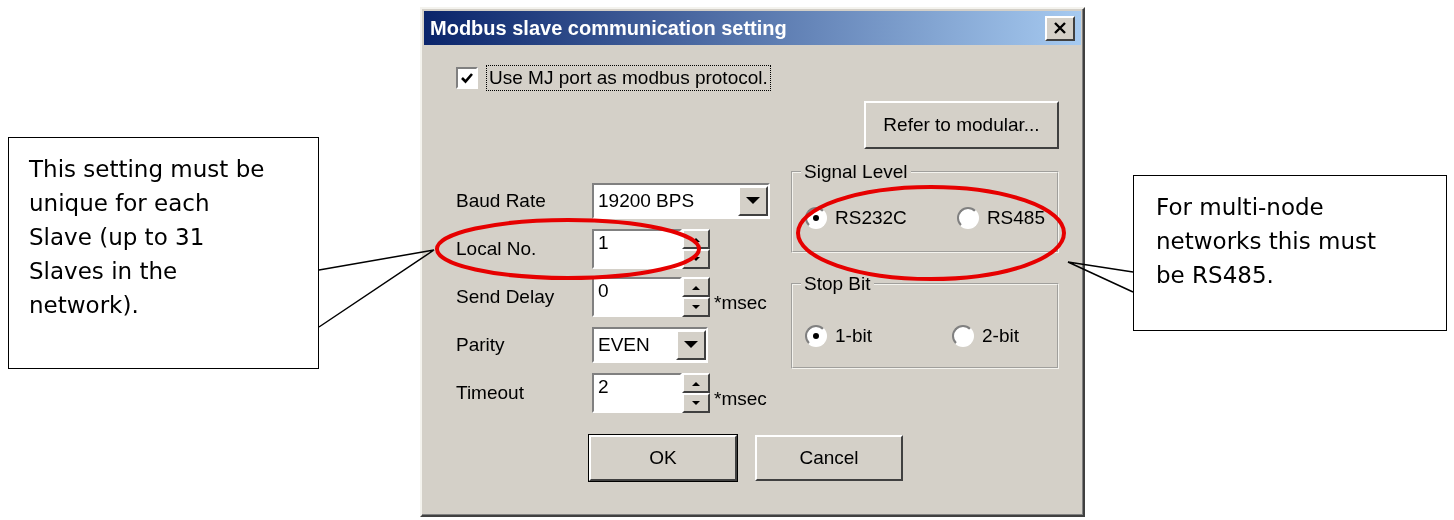 This screenshot has width=1454, height=520. What do you see at coordinates (1000, 336) in the screenshot?
I see `radio-label: 2-bit` at bounding box center [1000, 336].